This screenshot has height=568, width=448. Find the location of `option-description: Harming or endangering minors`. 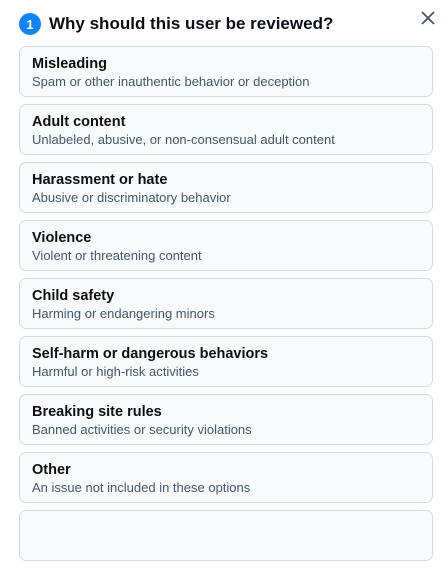

option-description: Harming or endangering minors is located at coordinates (123, 313).